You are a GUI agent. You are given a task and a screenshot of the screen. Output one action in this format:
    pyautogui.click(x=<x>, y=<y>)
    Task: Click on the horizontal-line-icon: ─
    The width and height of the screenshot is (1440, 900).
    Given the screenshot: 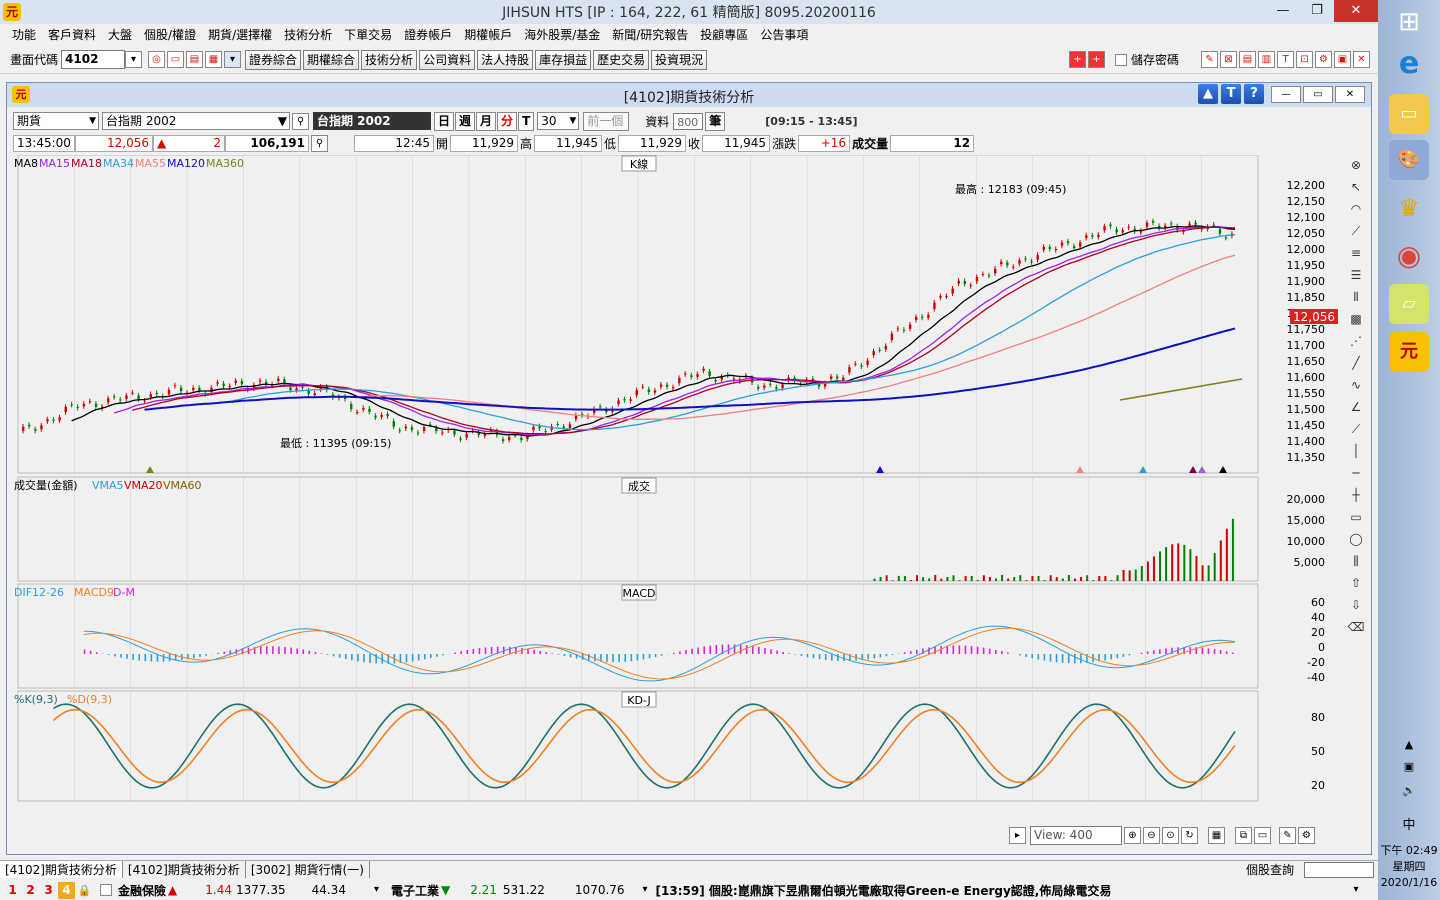 What is the action you would take?
    pyautogui.click(x=1356, y=473)
    